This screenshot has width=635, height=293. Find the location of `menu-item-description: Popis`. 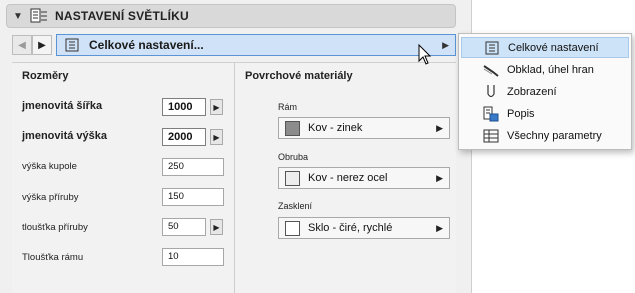

menu-item-description: Popis is located at coordinates (545, 113).